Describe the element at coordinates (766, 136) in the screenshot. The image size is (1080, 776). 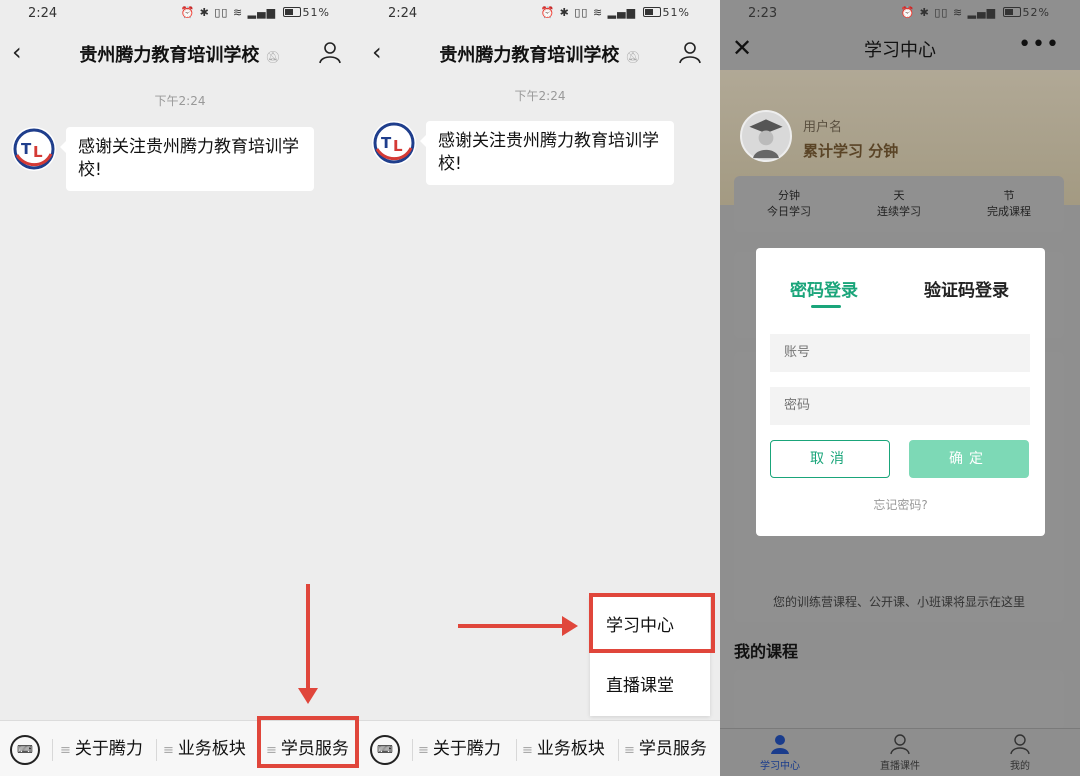
I see `user-avatar` at that location.